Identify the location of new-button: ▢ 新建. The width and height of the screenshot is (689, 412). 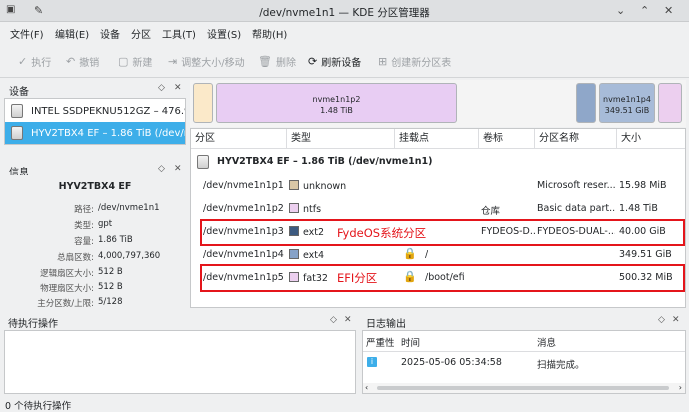
(135, 61).